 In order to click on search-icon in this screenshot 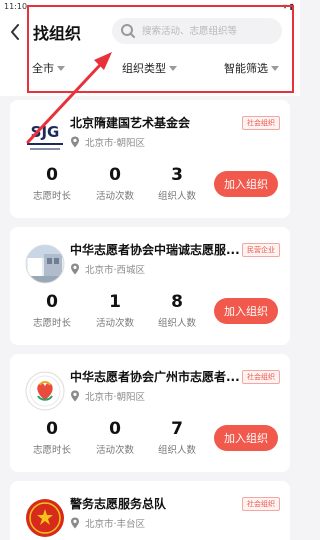, I will do `click(128, 31)`.